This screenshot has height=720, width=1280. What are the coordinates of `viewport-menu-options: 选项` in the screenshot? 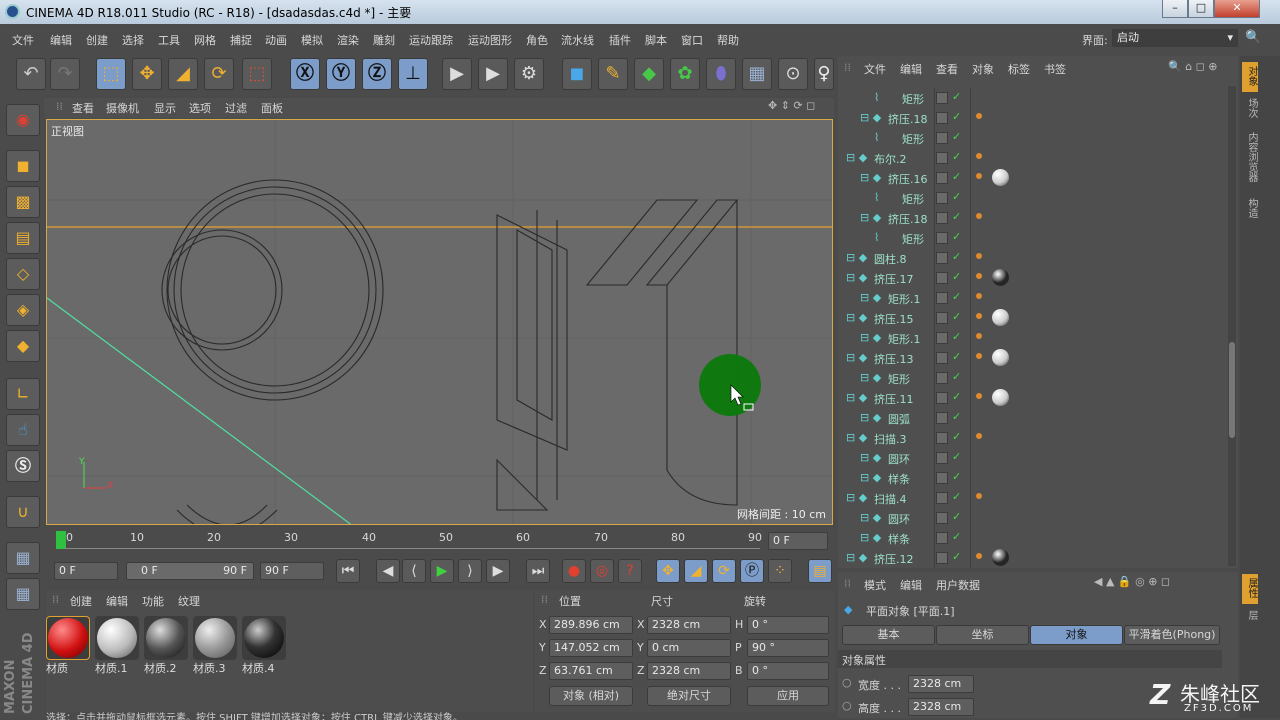 It's located at (200, 108).